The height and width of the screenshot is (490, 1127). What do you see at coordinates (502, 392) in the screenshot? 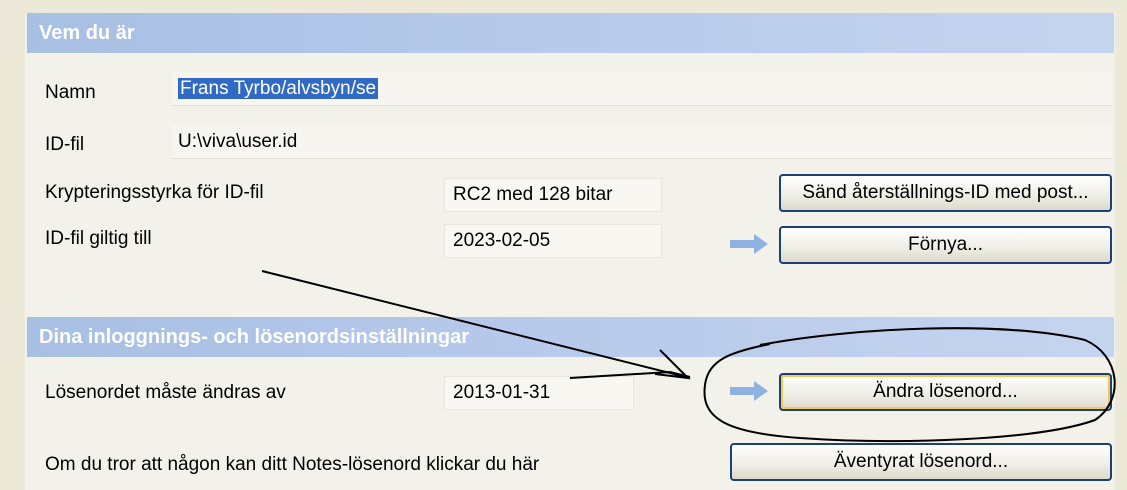
I see `must-change-value: 2013-01-31` at bounding box center [502, 392].